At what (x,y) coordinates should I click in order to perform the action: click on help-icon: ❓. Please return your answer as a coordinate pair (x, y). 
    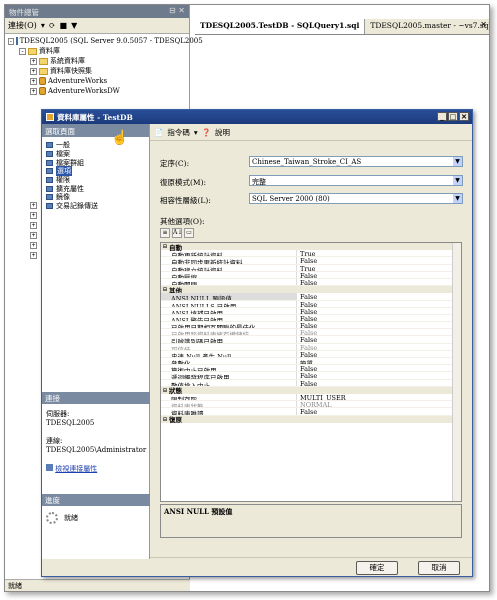
    Looking at the image, I should click on (206, 132).